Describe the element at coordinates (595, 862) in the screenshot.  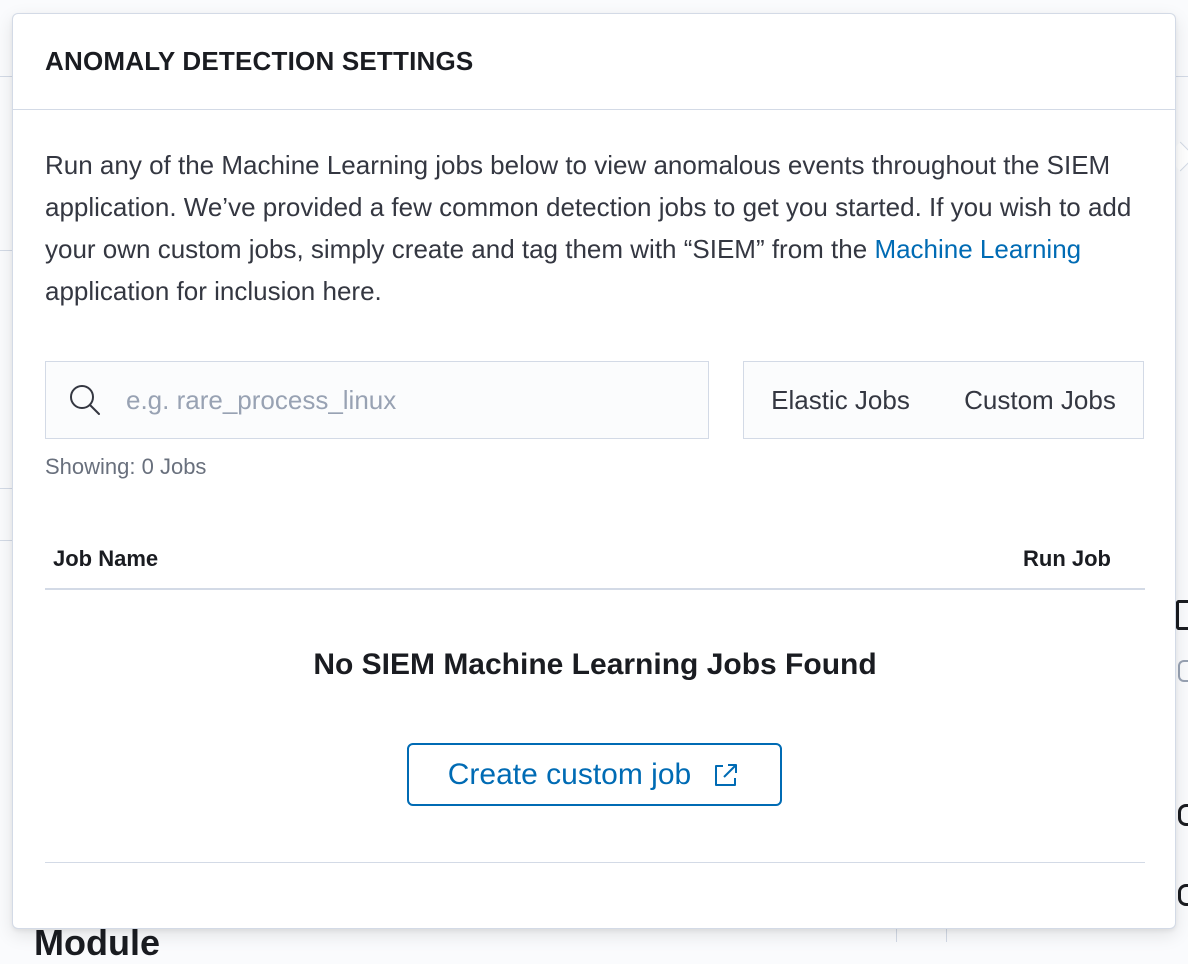
I see `popover-footer-divider` at that location.